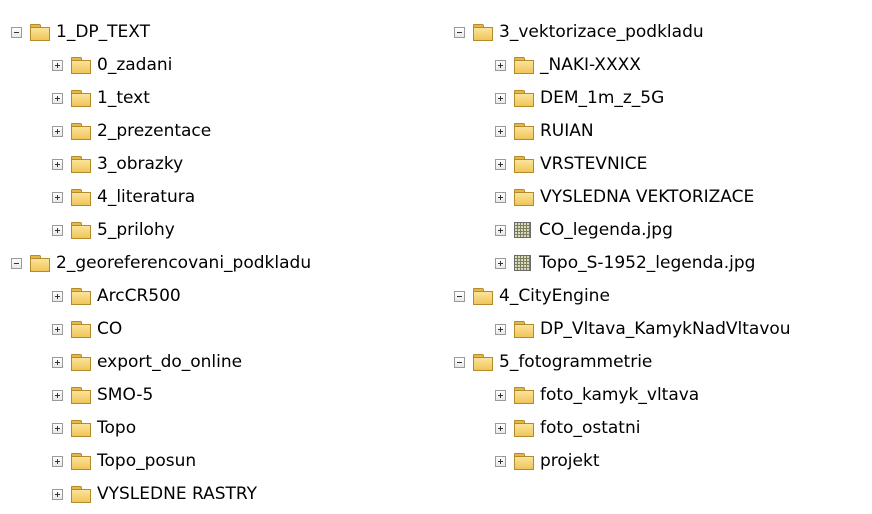 The image size is (872, 514). I want to click on tree-item-label: 5_fotogrammetrie, so click(576, 362).